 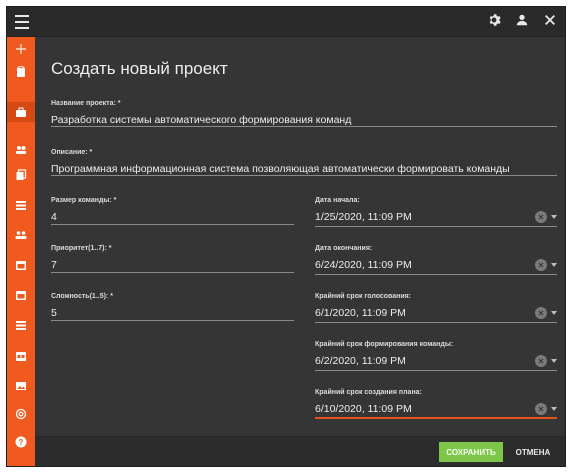 What do you see at coordinates (21, 414) in the screenshot?
I see `at-icon` at bounding box center [21, 414].